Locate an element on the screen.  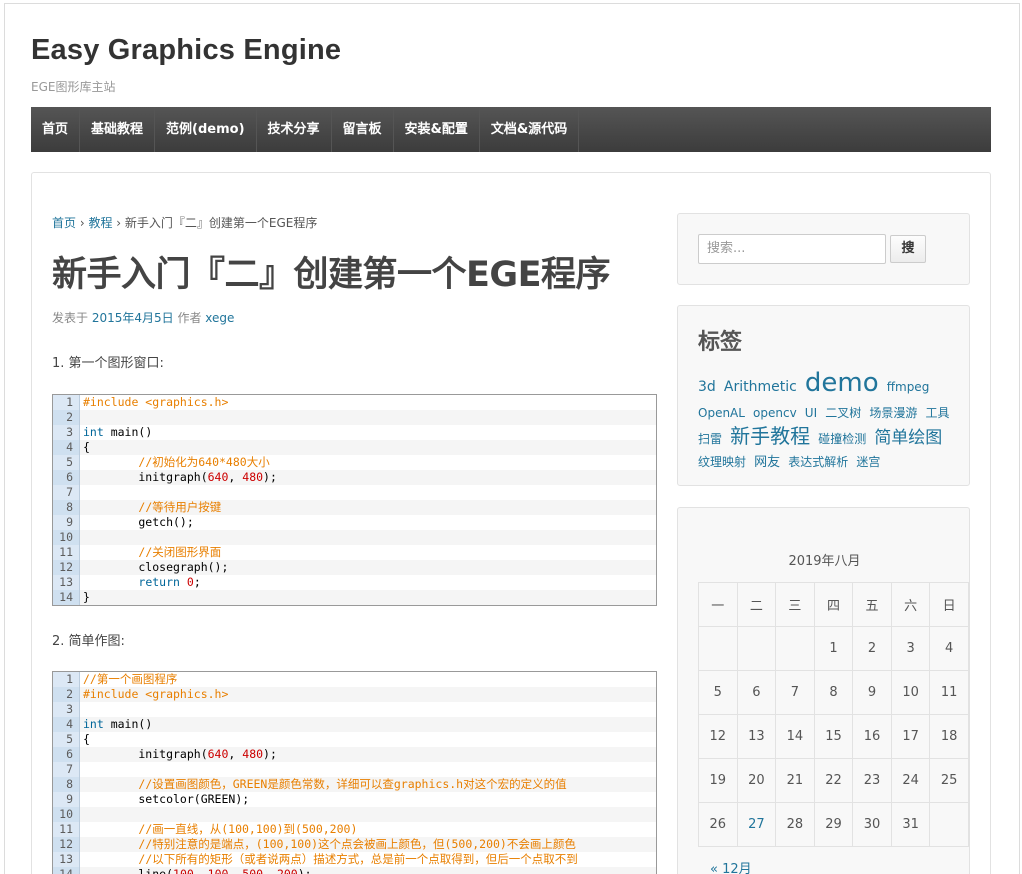
line-number: 8 is located at coordinates (66, 507).